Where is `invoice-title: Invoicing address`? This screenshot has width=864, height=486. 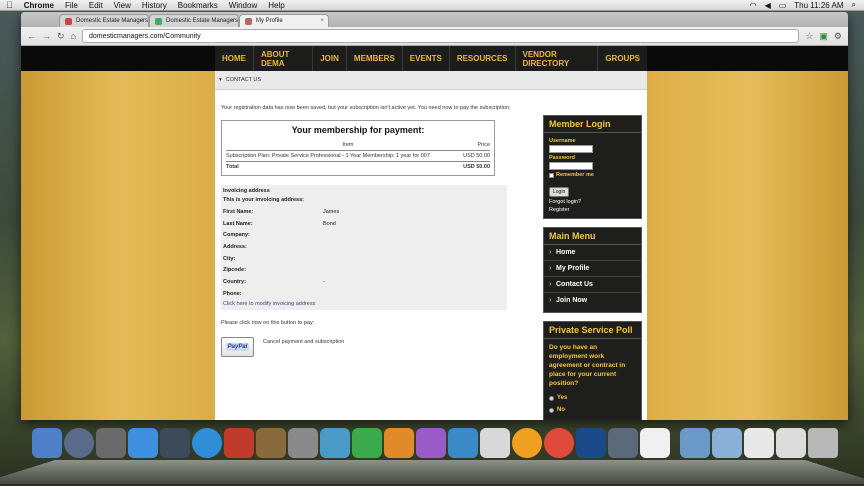
invoice-title: Invoicing address is located at coordinates (246, 191).